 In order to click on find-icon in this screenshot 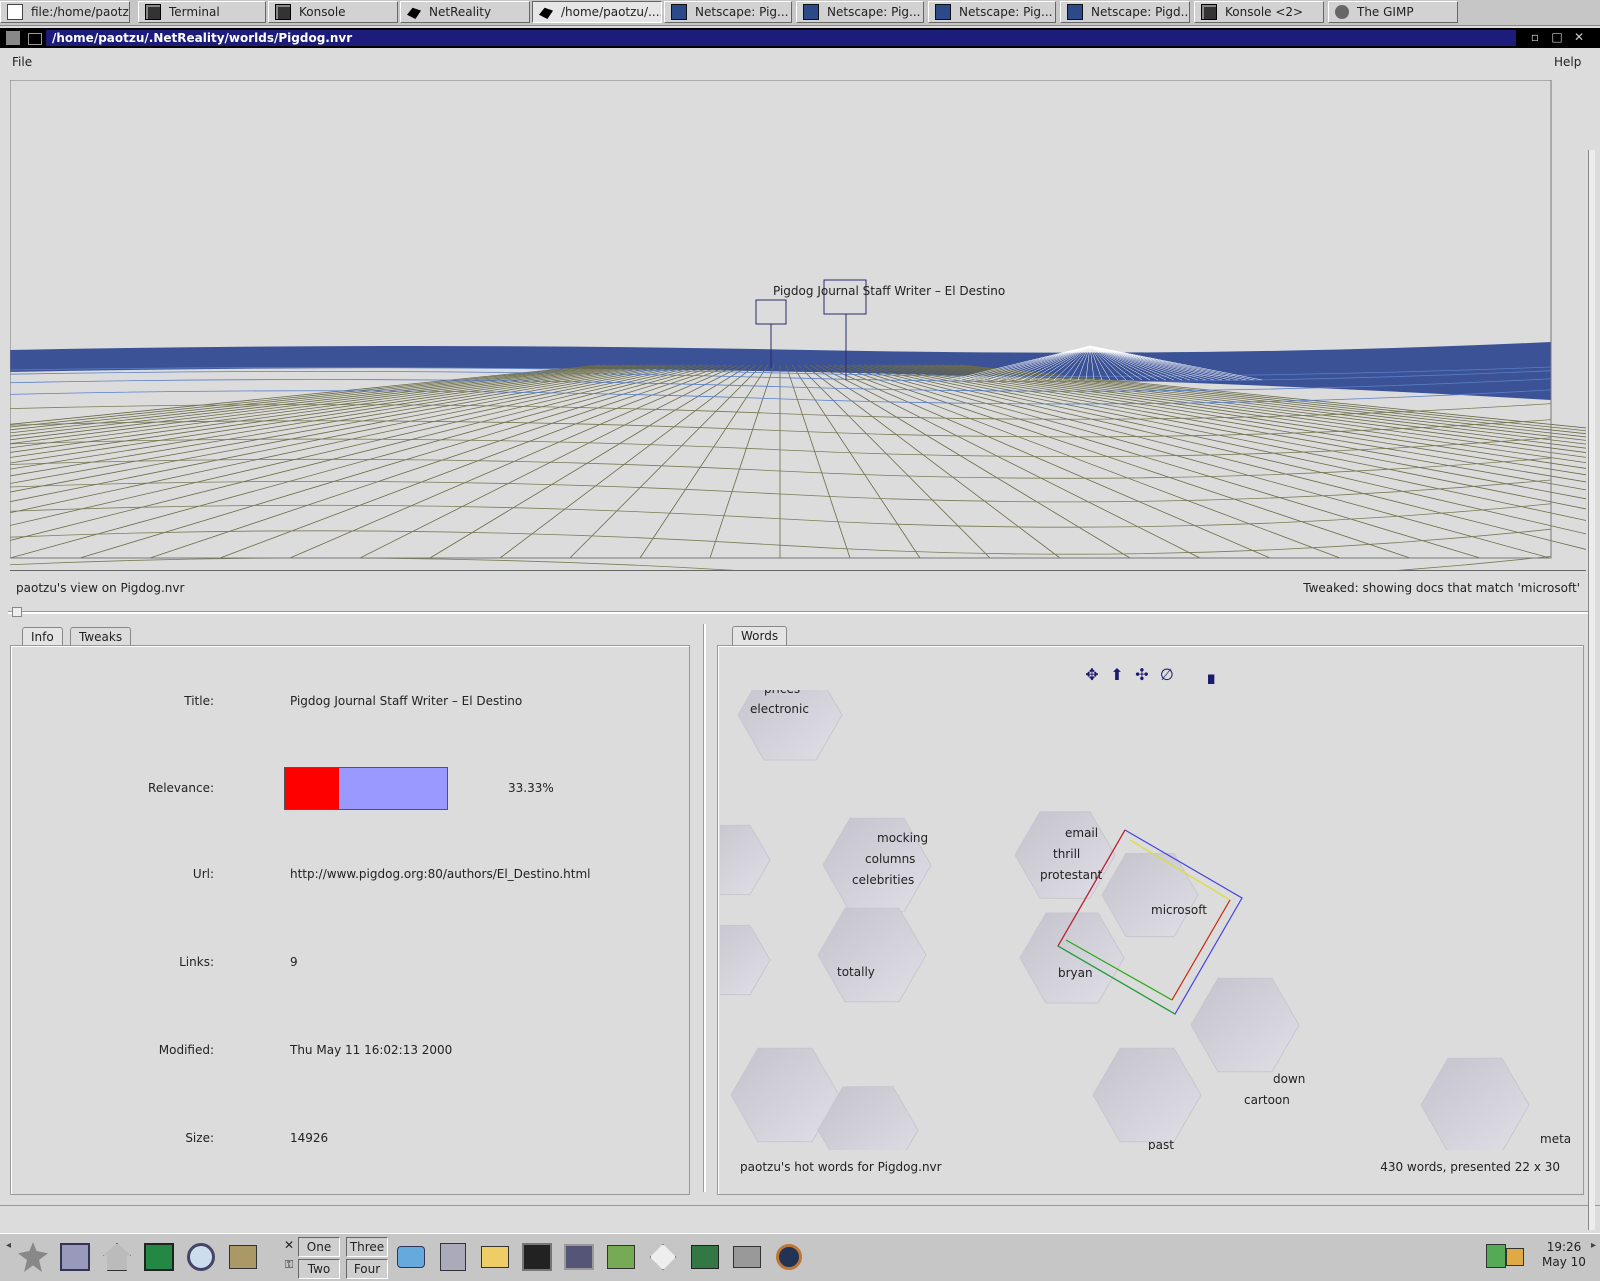, I will do `click(201, 1257)`.